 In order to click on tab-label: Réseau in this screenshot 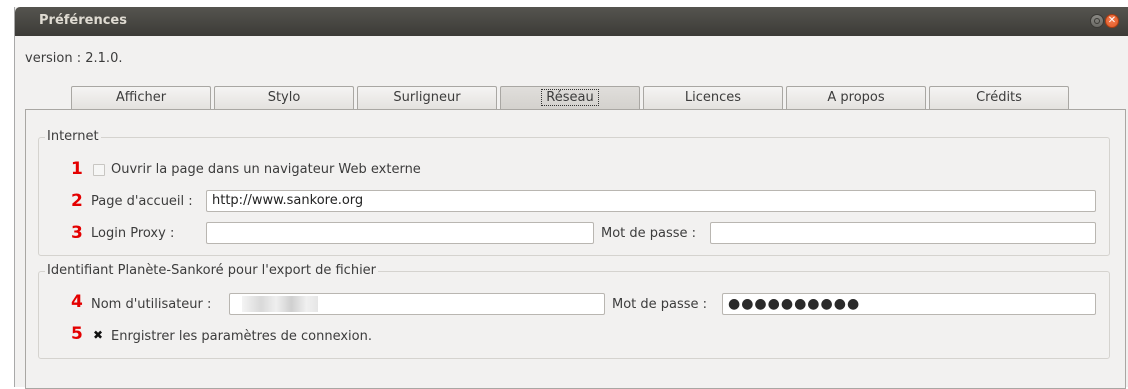, I will do `click(570, 97)`.